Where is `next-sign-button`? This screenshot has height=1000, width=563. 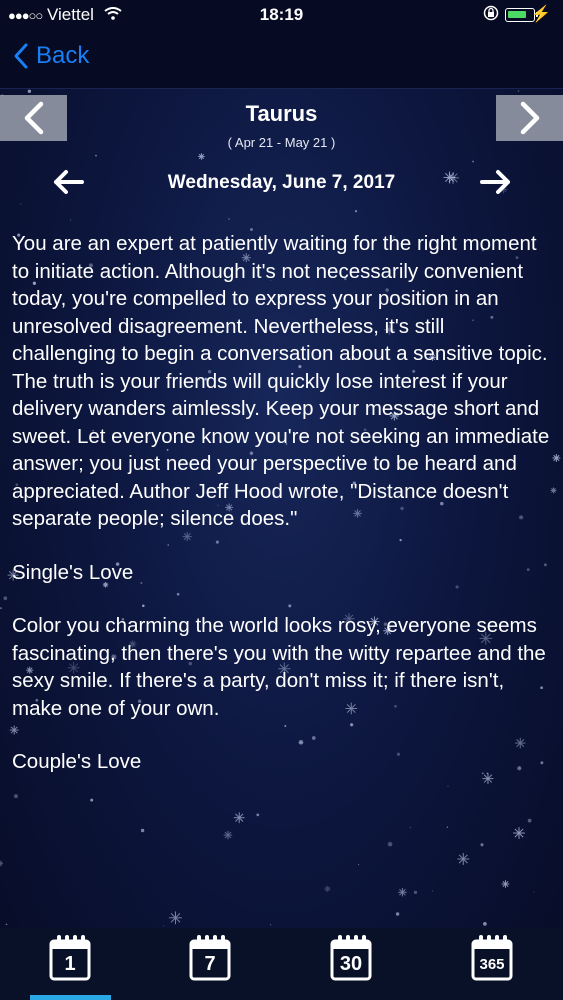 next-sign-button is located at coordinates (529, 118).